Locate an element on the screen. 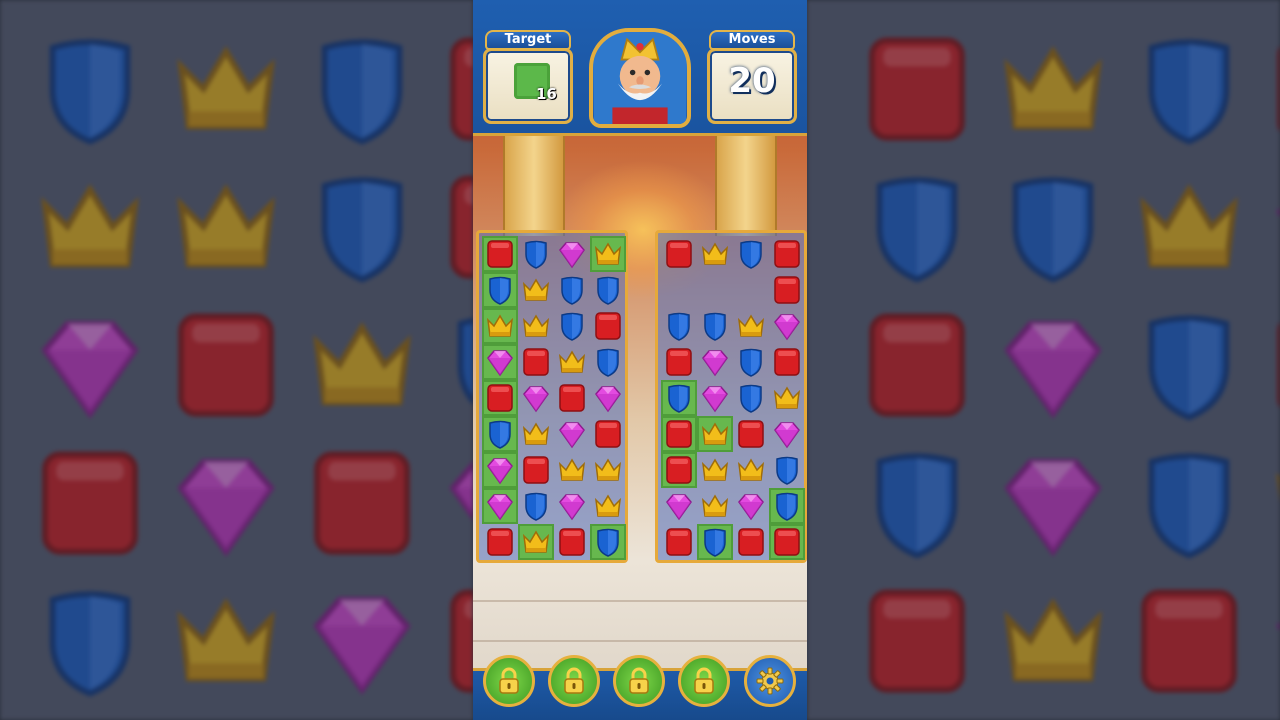 Image resolution: width=1280 pixels, height=720 pixels. booster-slot-1-locked is located at coordinates (509, 681).